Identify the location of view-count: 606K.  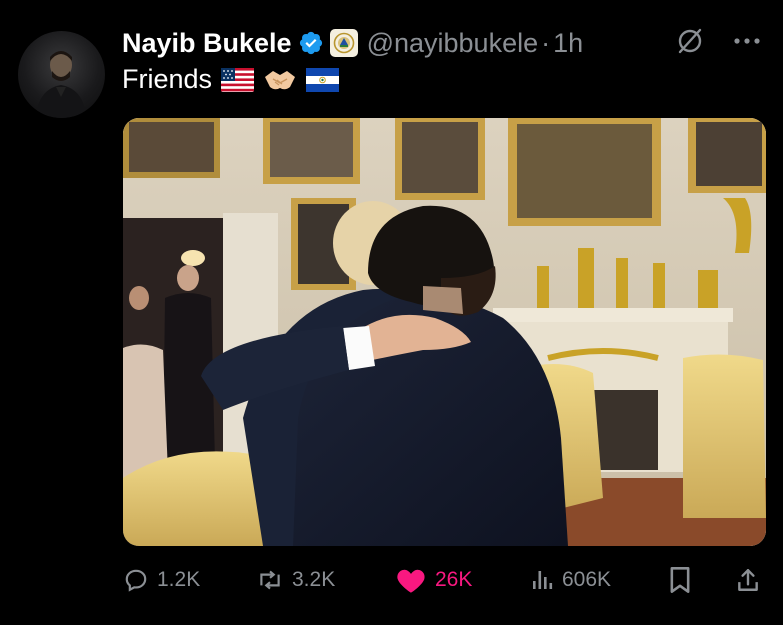
(587, 579).